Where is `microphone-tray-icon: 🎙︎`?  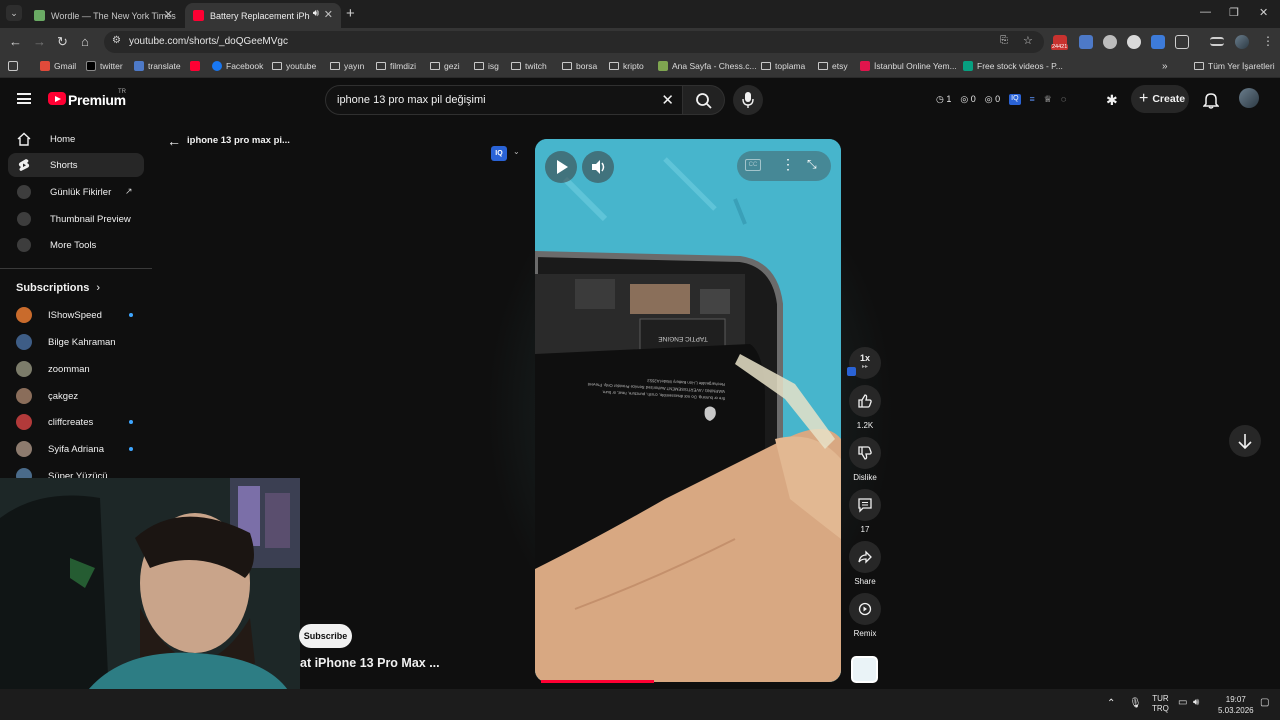 microphone-tray-icon: 🎙︎ is located at coordinates (1135, 703).